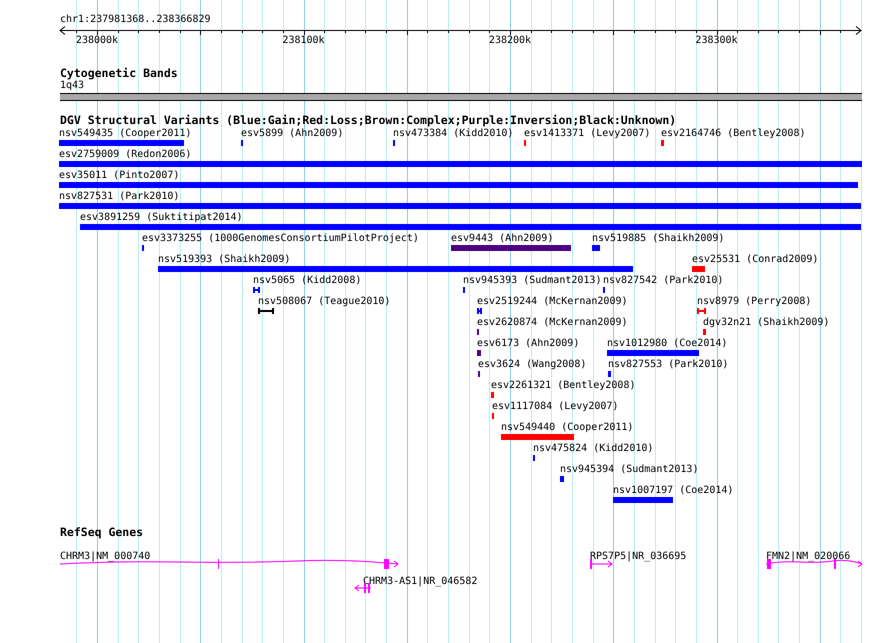 Image resolution: width=890 pixels, height=643 pixels. Describe the element at coordinates (808, 556) in the screenshot. I see `gene-label: FMN2|NM_020066` at that location.